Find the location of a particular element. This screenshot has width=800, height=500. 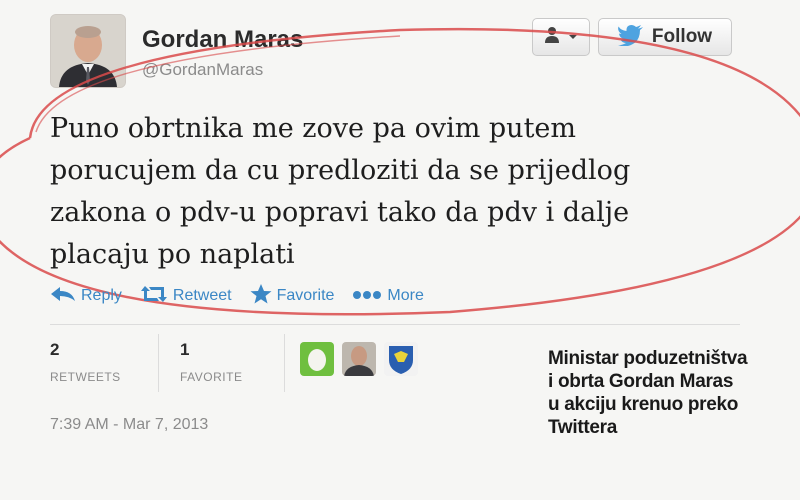

favoriters-avatars is located at coordinates (359, 359).